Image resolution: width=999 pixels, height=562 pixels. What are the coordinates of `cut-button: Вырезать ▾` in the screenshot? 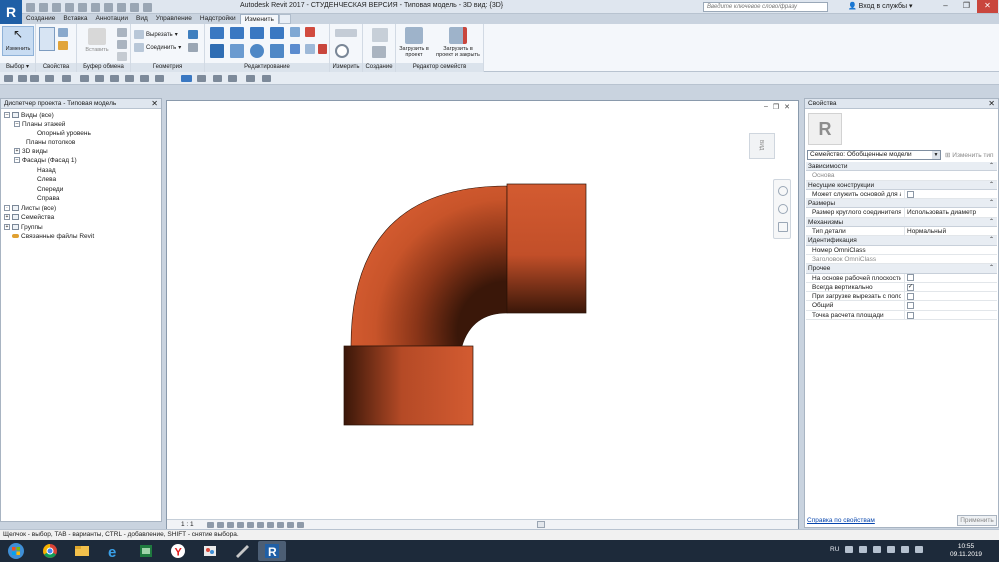 It's located at (156, 34).